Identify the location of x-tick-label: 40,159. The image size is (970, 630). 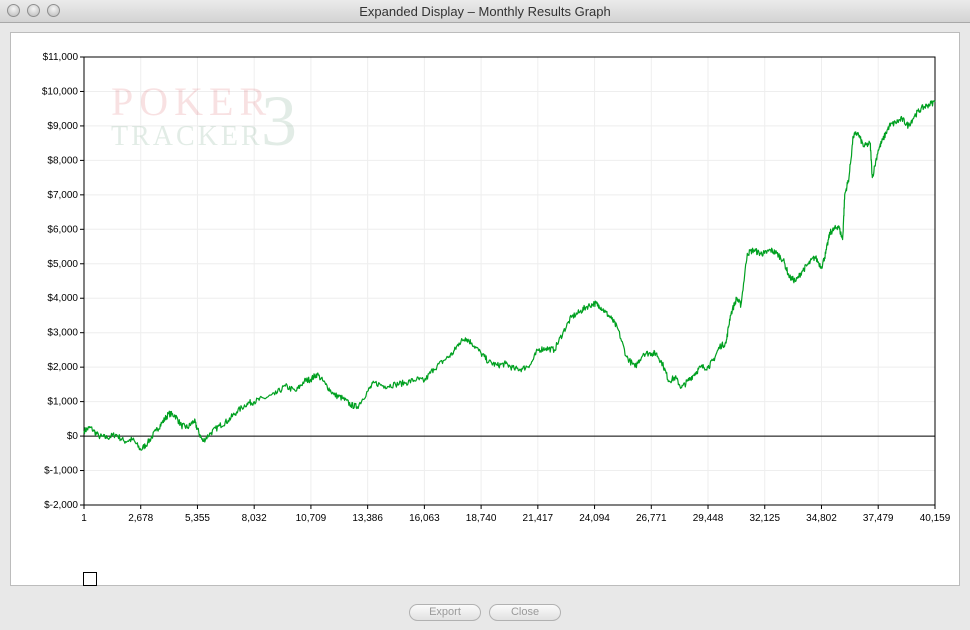
(935, 518).